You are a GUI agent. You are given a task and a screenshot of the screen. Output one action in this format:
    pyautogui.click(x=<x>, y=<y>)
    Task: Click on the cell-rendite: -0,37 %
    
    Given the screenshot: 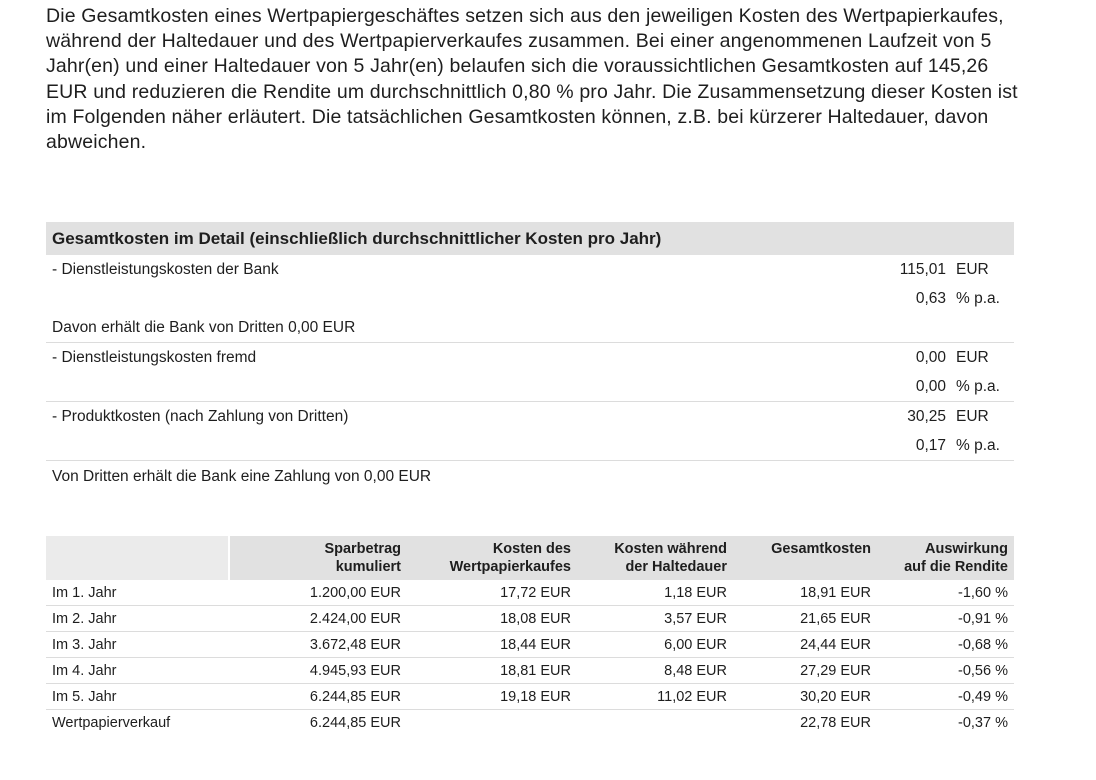 What is the action you would take?
    pyautogui.click(x=983, y=722)
    